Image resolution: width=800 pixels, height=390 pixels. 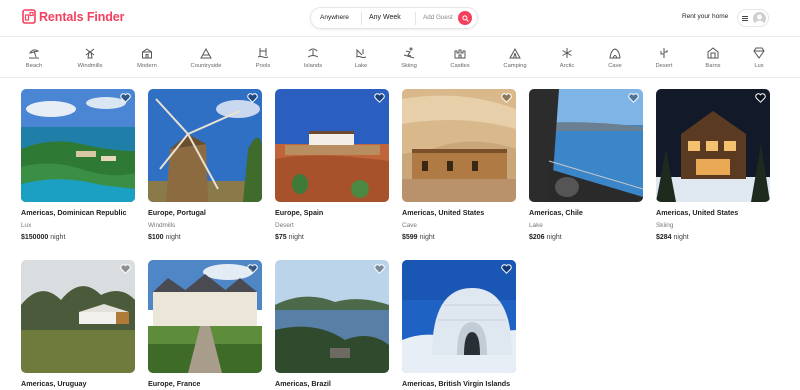 What do you see at coordinates (206, 53) in the screenshot?
I see `countryside-icon` at bounding box center [206, 53].